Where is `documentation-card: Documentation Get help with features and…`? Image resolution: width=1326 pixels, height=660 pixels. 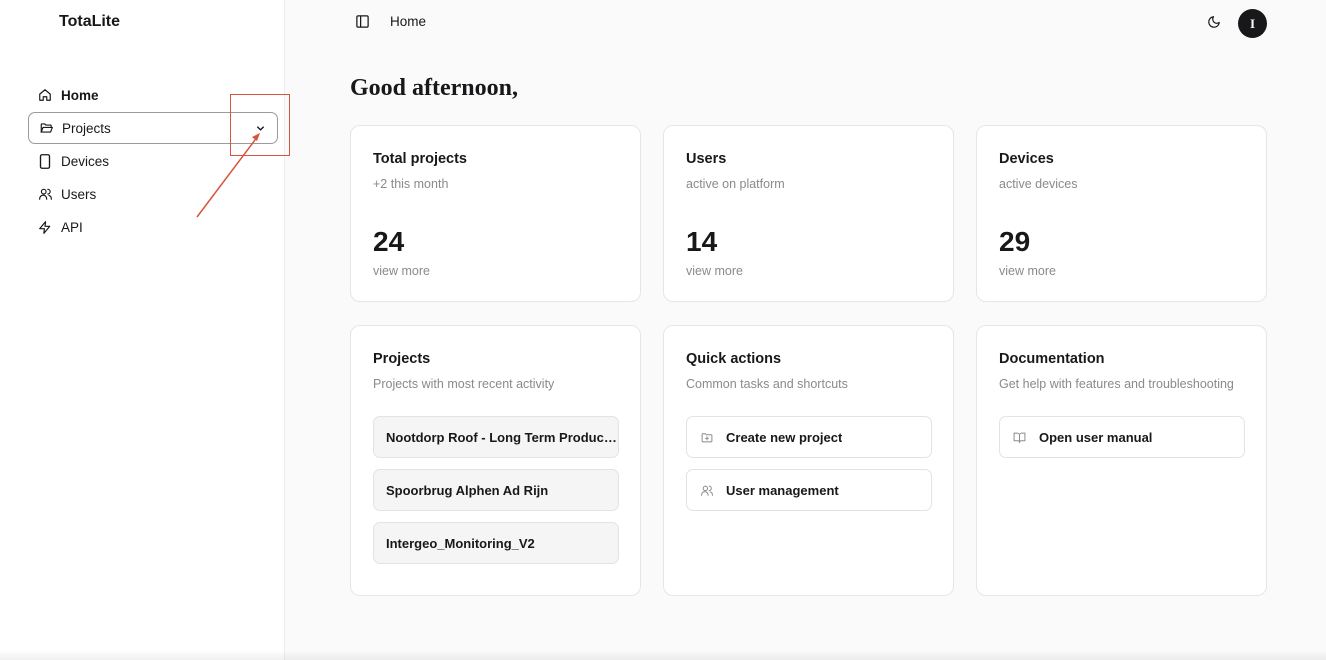 documentation-card: Documentation Get help with features and… is located at coordinates (1121, 460).